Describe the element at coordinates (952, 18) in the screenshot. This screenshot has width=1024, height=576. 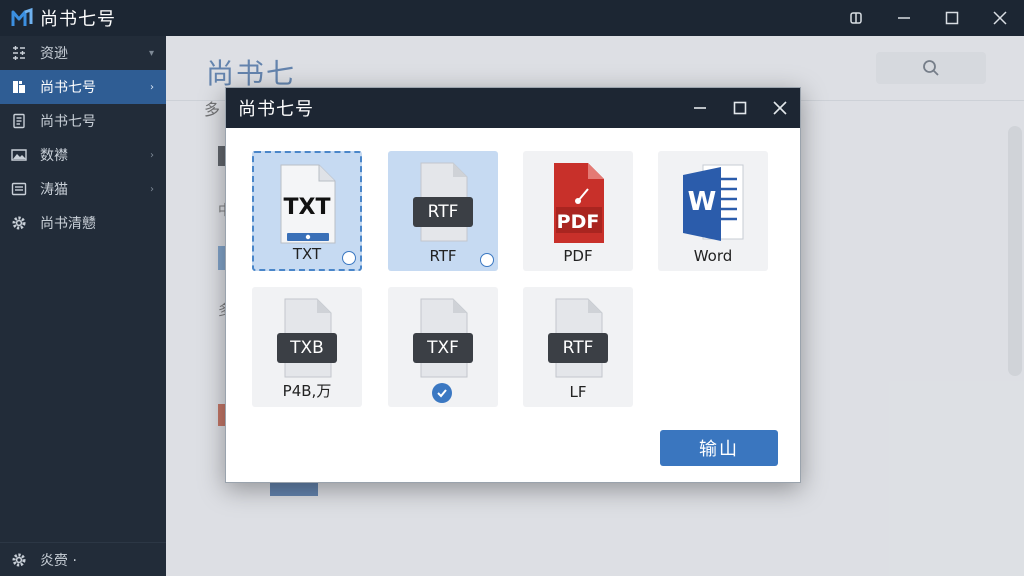
I see `maximize-button` at that location.